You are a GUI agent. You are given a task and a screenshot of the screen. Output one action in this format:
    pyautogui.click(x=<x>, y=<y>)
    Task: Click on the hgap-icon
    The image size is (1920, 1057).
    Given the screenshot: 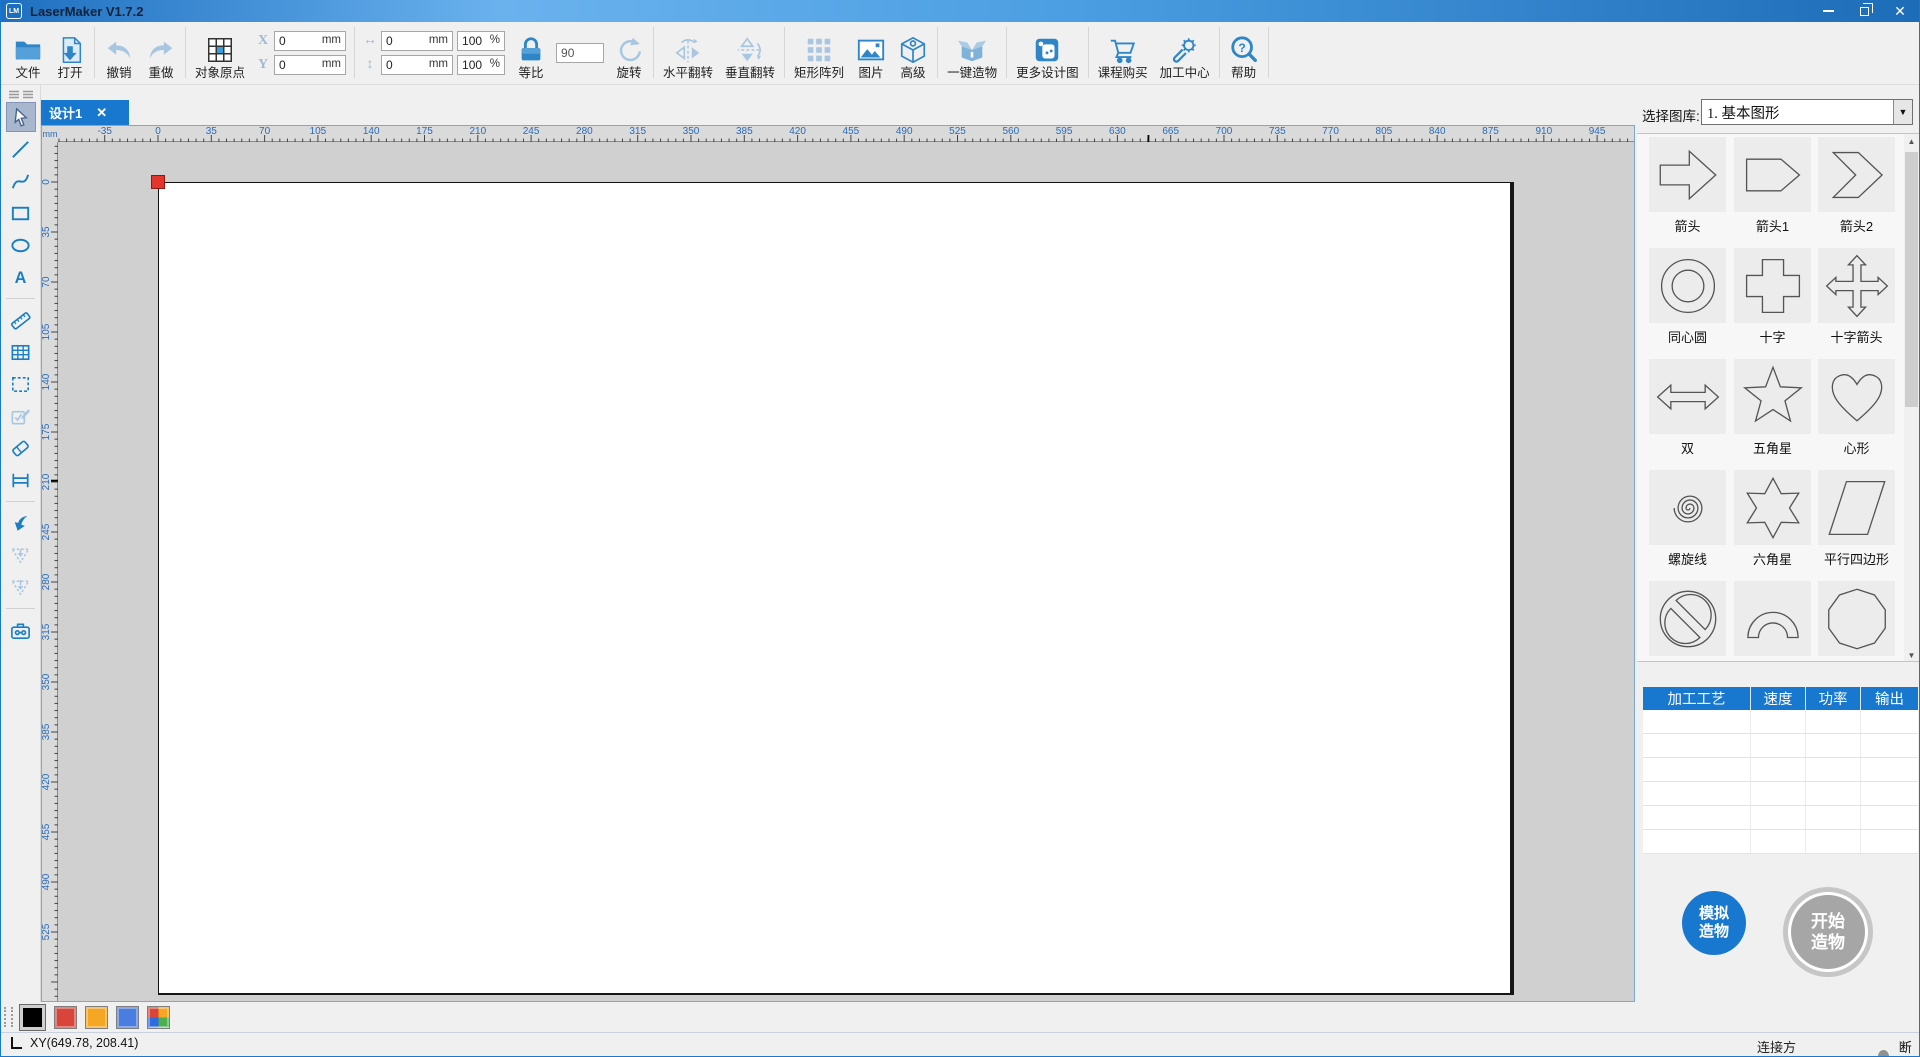 What is the action you would take?
    pyautogui.click(x=20, y=480)
    